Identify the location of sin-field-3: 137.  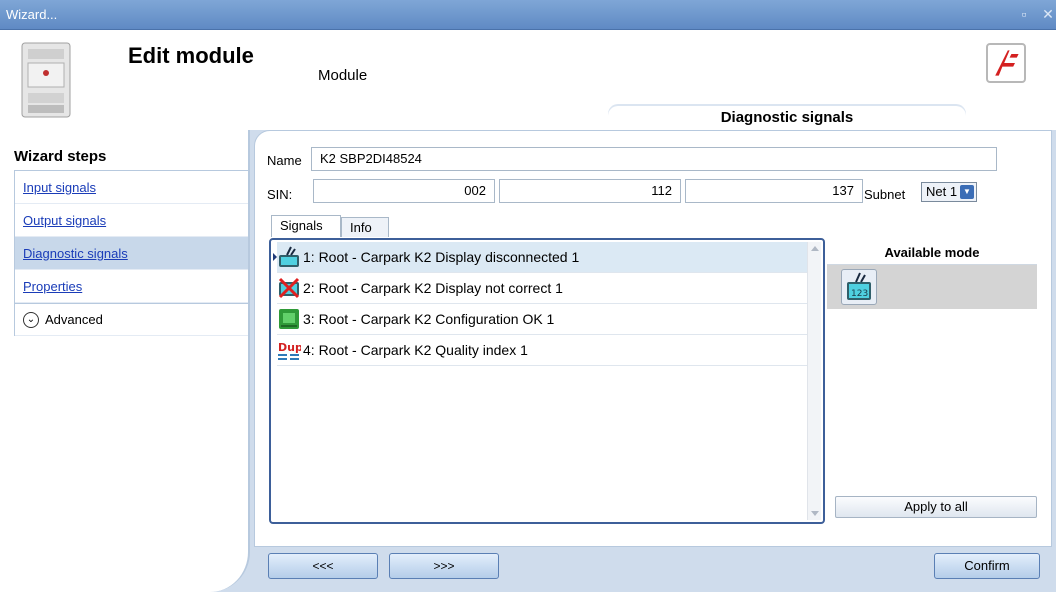
(774, 191).